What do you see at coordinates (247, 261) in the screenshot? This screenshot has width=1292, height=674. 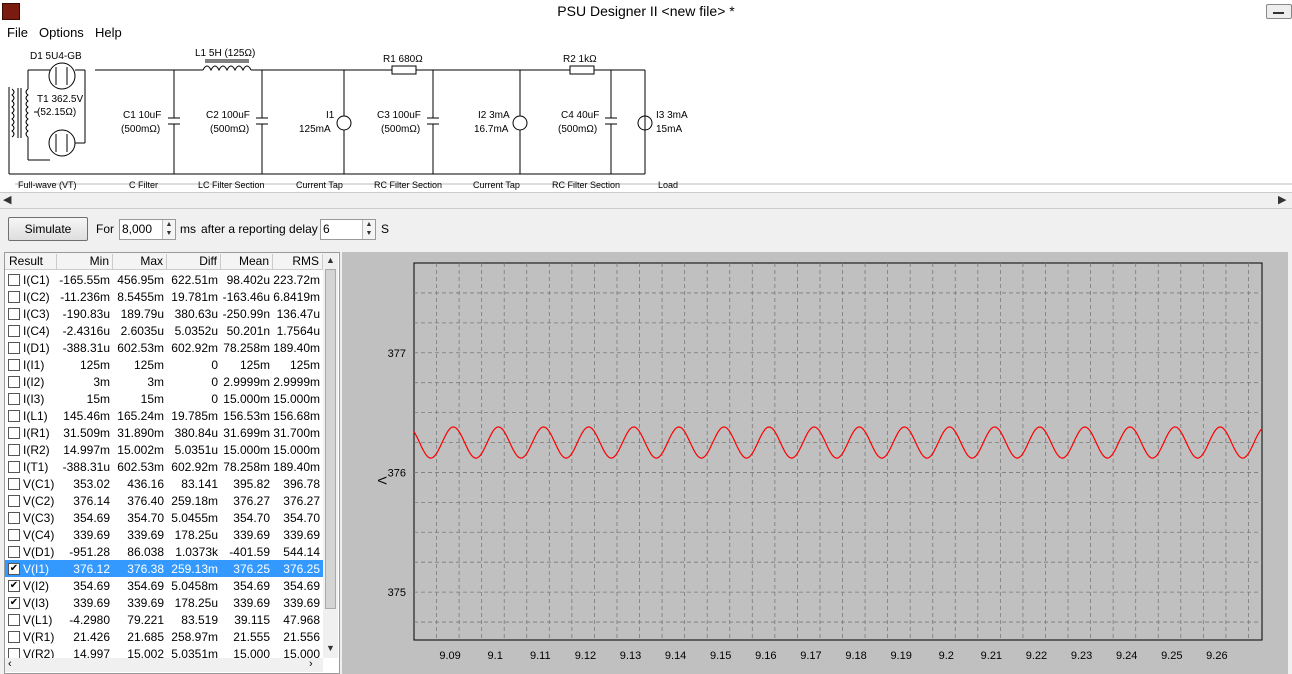 I see `column-header-mean: Mean` at bounding box center [247, 261].